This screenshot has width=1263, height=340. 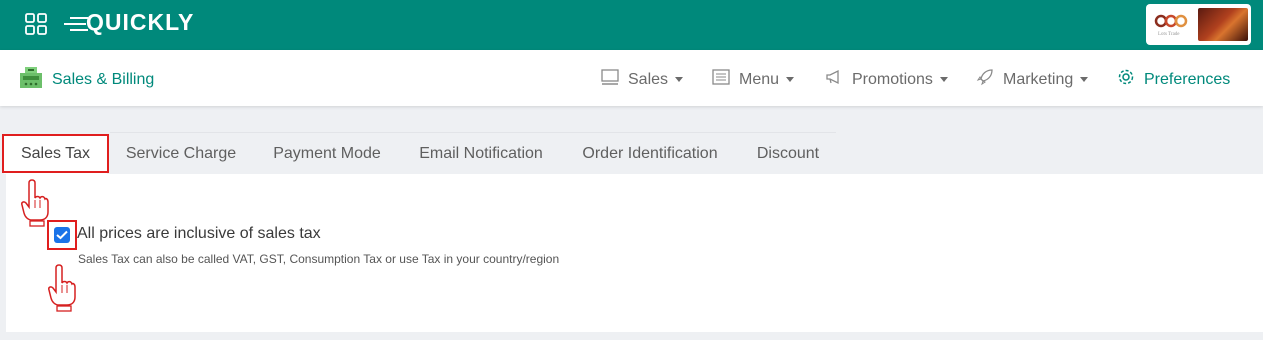 What do you see at coordinates (650, 153) in the screenshot?
I see `tab-order-identification: Order Identification` at bounding box center [650, 153].